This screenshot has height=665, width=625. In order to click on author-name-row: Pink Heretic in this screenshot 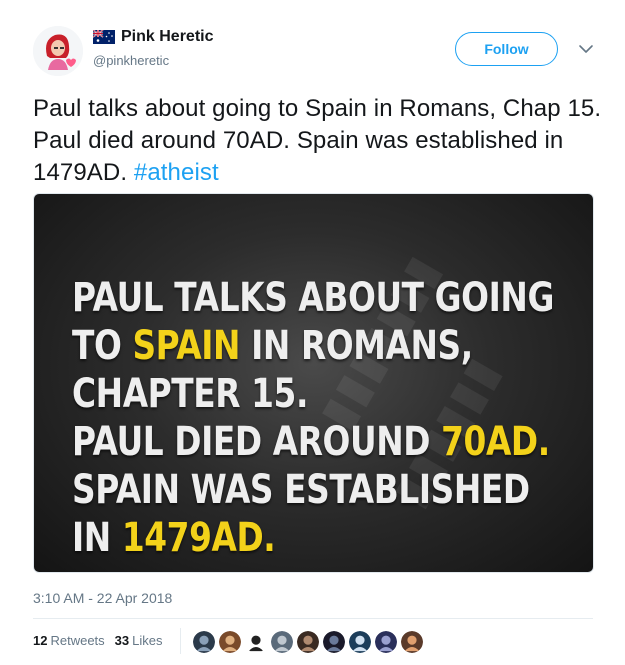, I will do `click(153, 37)`.